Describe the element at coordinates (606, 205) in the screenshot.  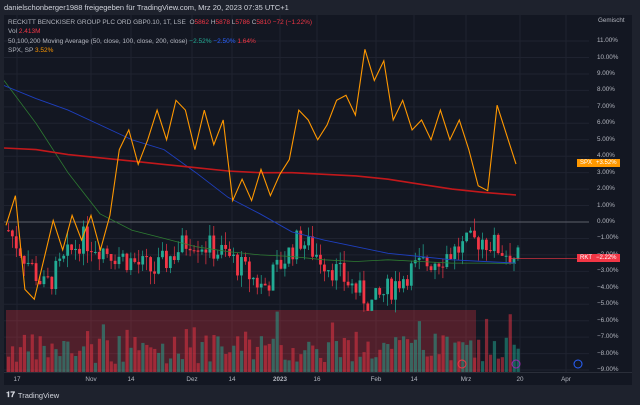
I see `y-tick-label: 1.00%` at that location.